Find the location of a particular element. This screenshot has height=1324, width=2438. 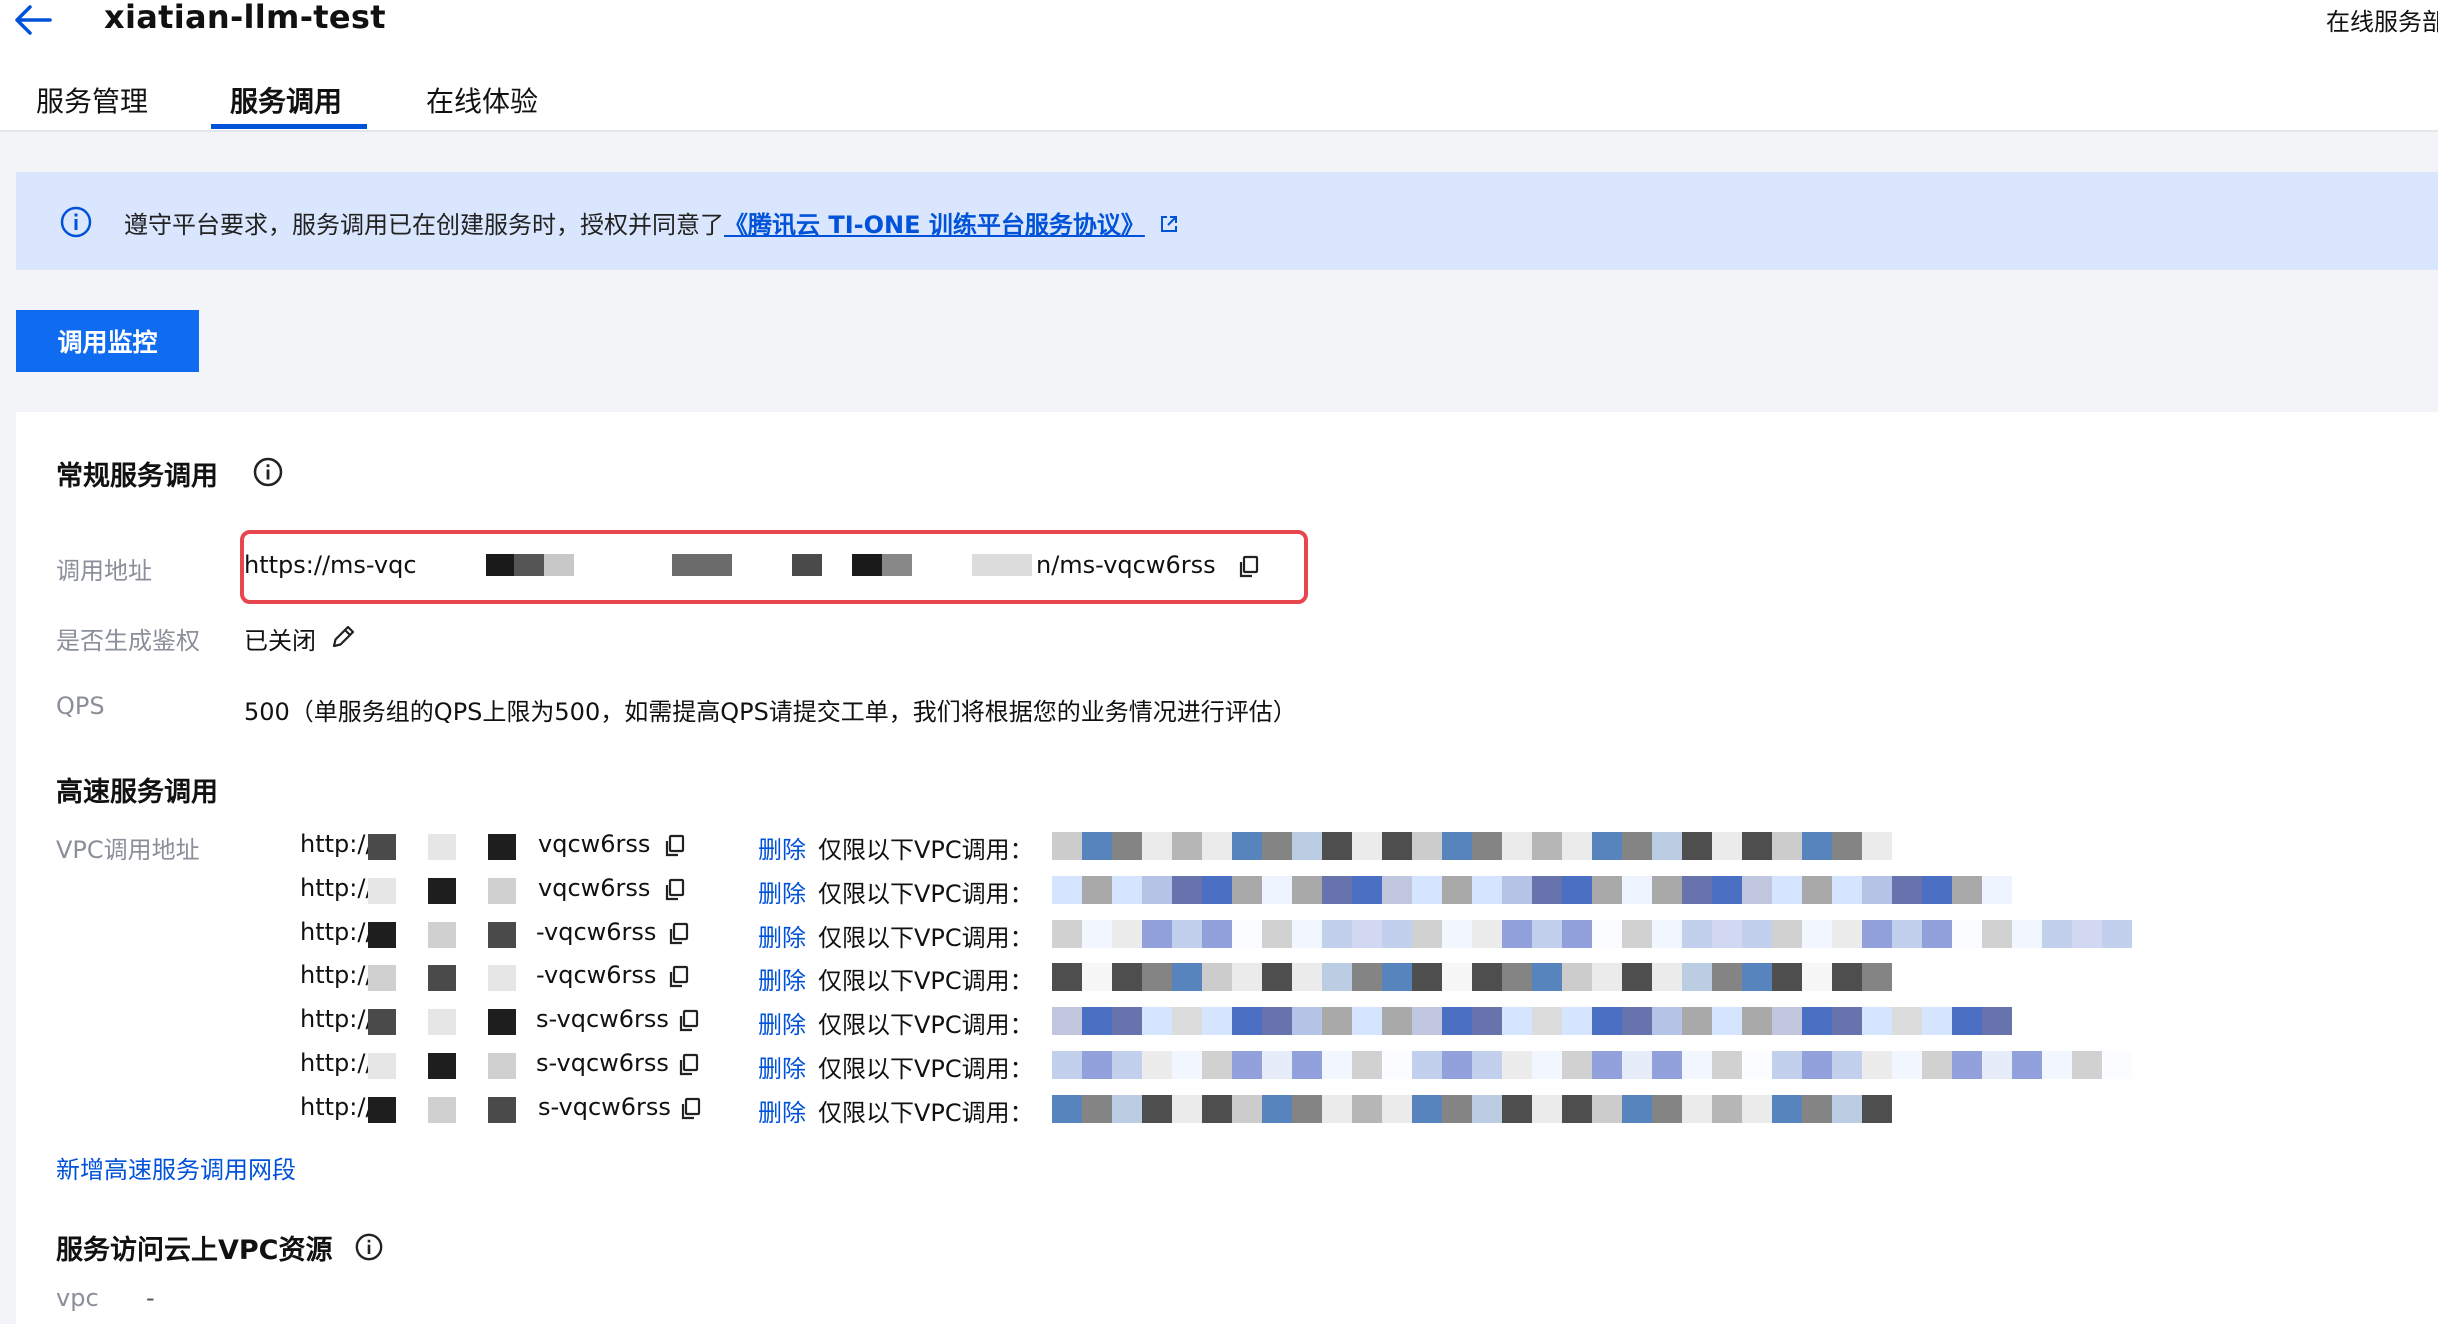

vpc-address-suffix: vqcw6rss is located at coordinates (594, 888).